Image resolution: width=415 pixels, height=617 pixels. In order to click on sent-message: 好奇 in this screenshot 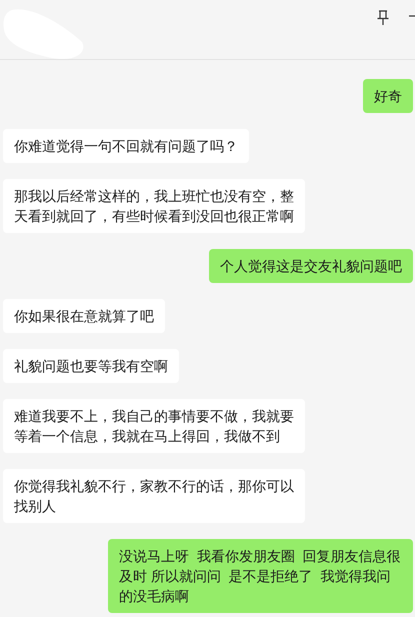, I will do `click(388, 96)`.